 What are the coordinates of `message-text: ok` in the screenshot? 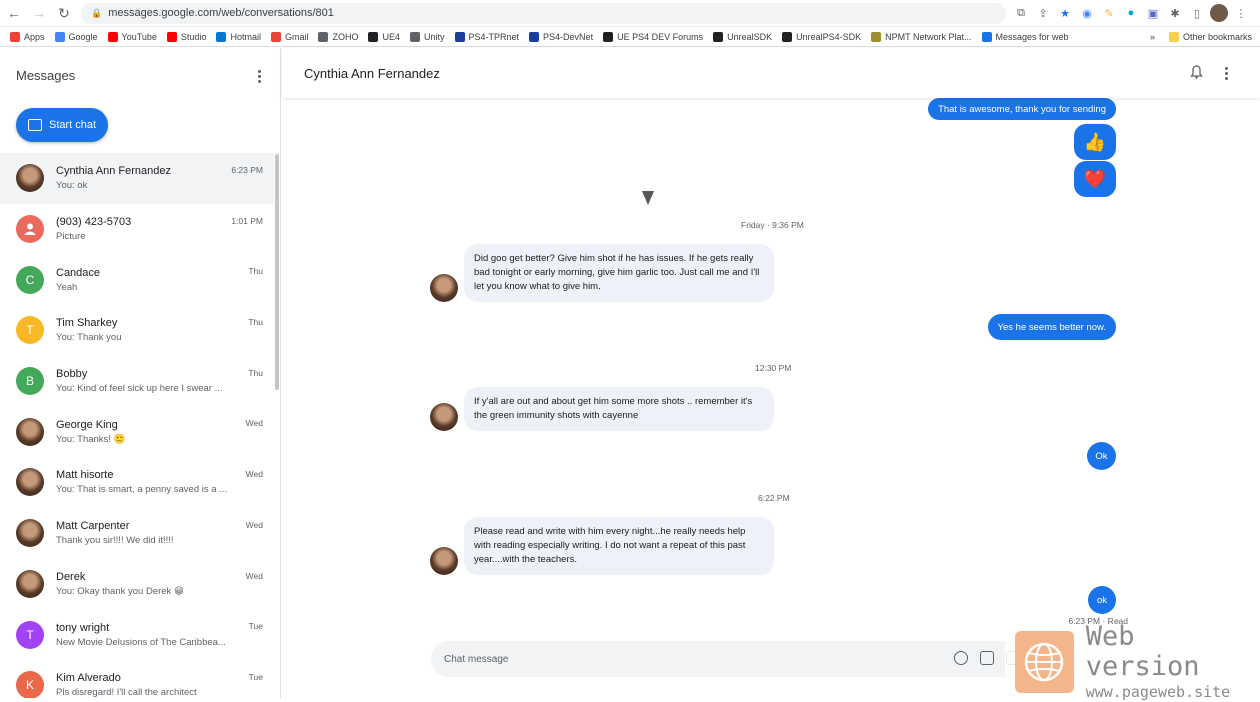 It's located at (1102, 600).